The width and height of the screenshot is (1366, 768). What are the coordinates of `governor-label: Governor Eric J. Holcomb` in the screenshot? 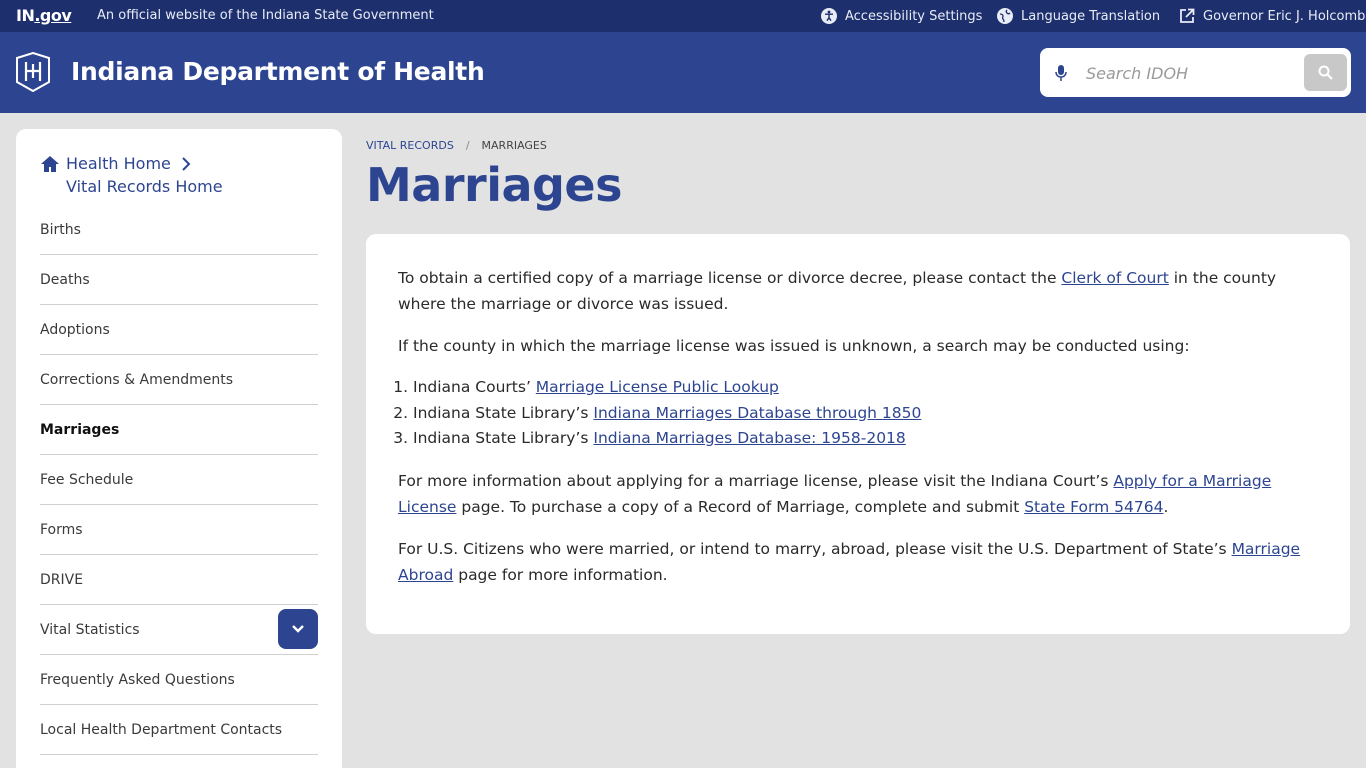 It's located at (1284, 16).